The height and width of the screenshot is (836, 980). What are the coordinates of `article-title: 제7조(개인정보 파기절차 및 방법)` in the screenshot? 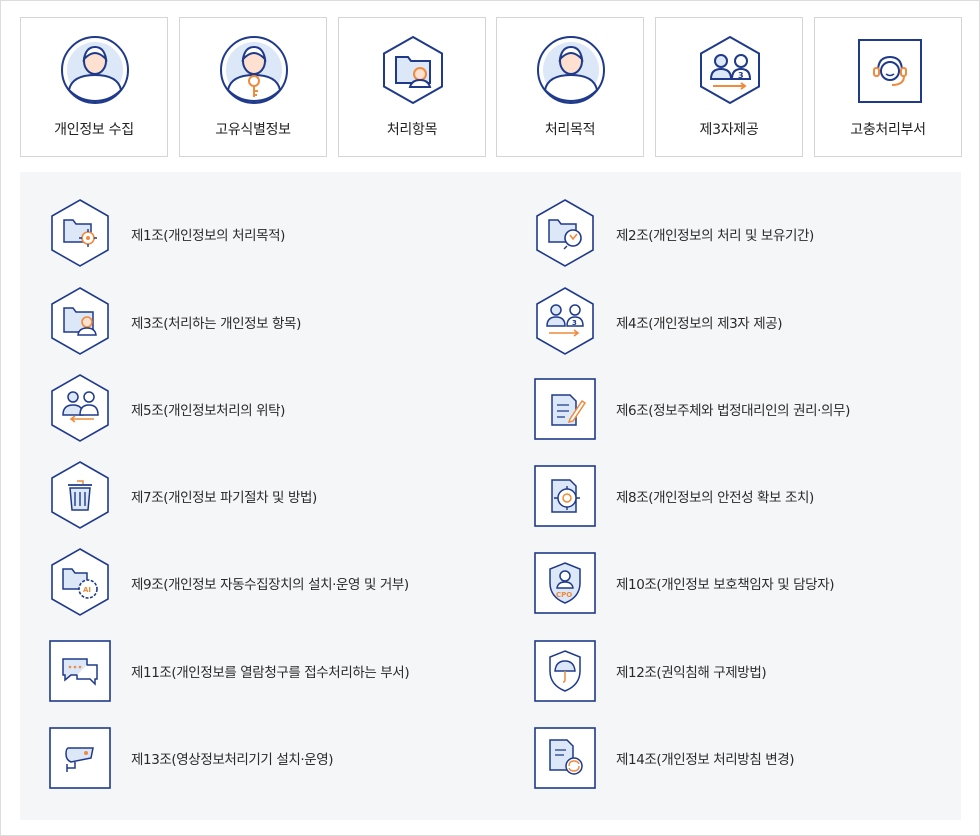 It's located at (224, 498).